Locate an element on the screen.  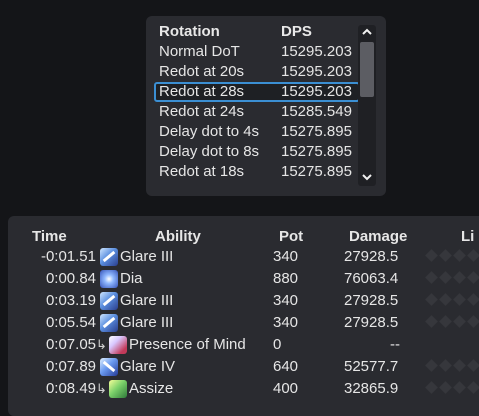
dia-icon is located at coordinates (109, 279).